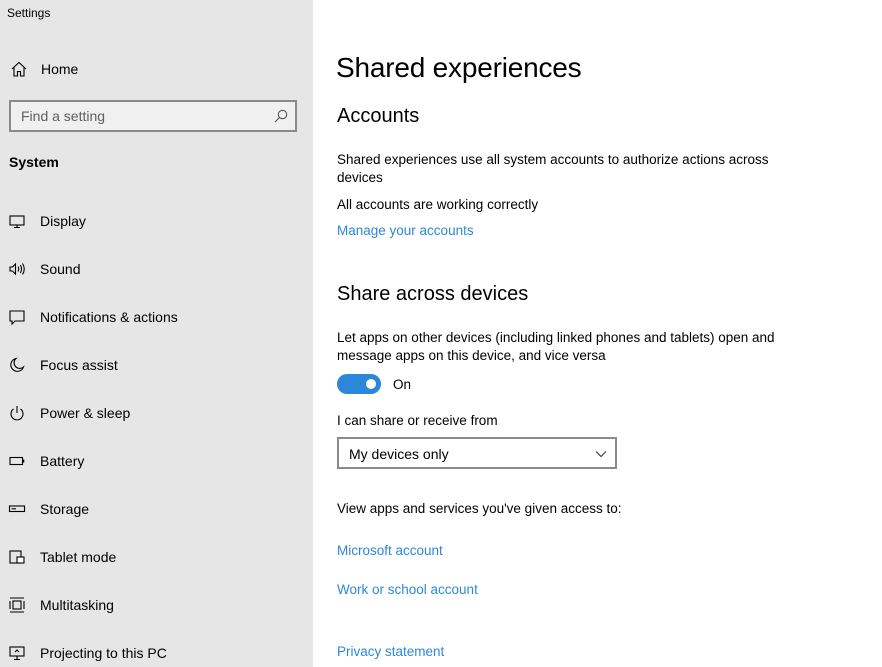 The width and height of the screenshot is (882, 667). I want to click on sidebar-item-battery: Battery, so click(156, 461).